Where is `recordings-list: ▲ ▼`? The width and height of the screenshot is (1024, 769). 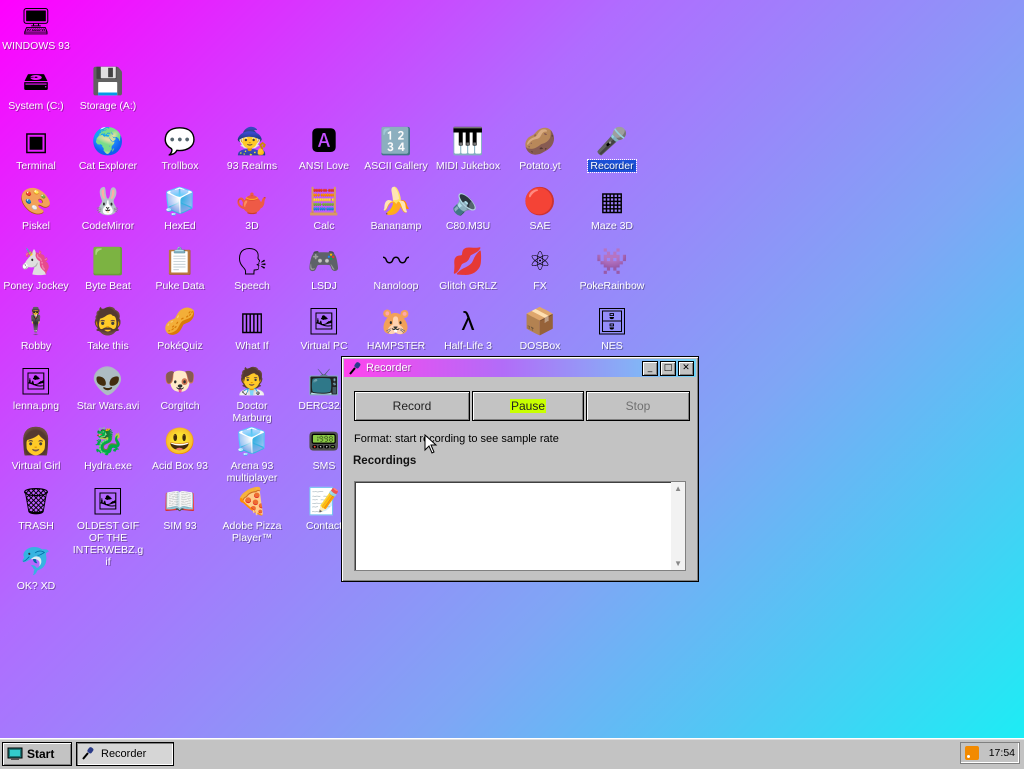
recordings-list: ▲ ▼ is located at coordinates (520, 526).